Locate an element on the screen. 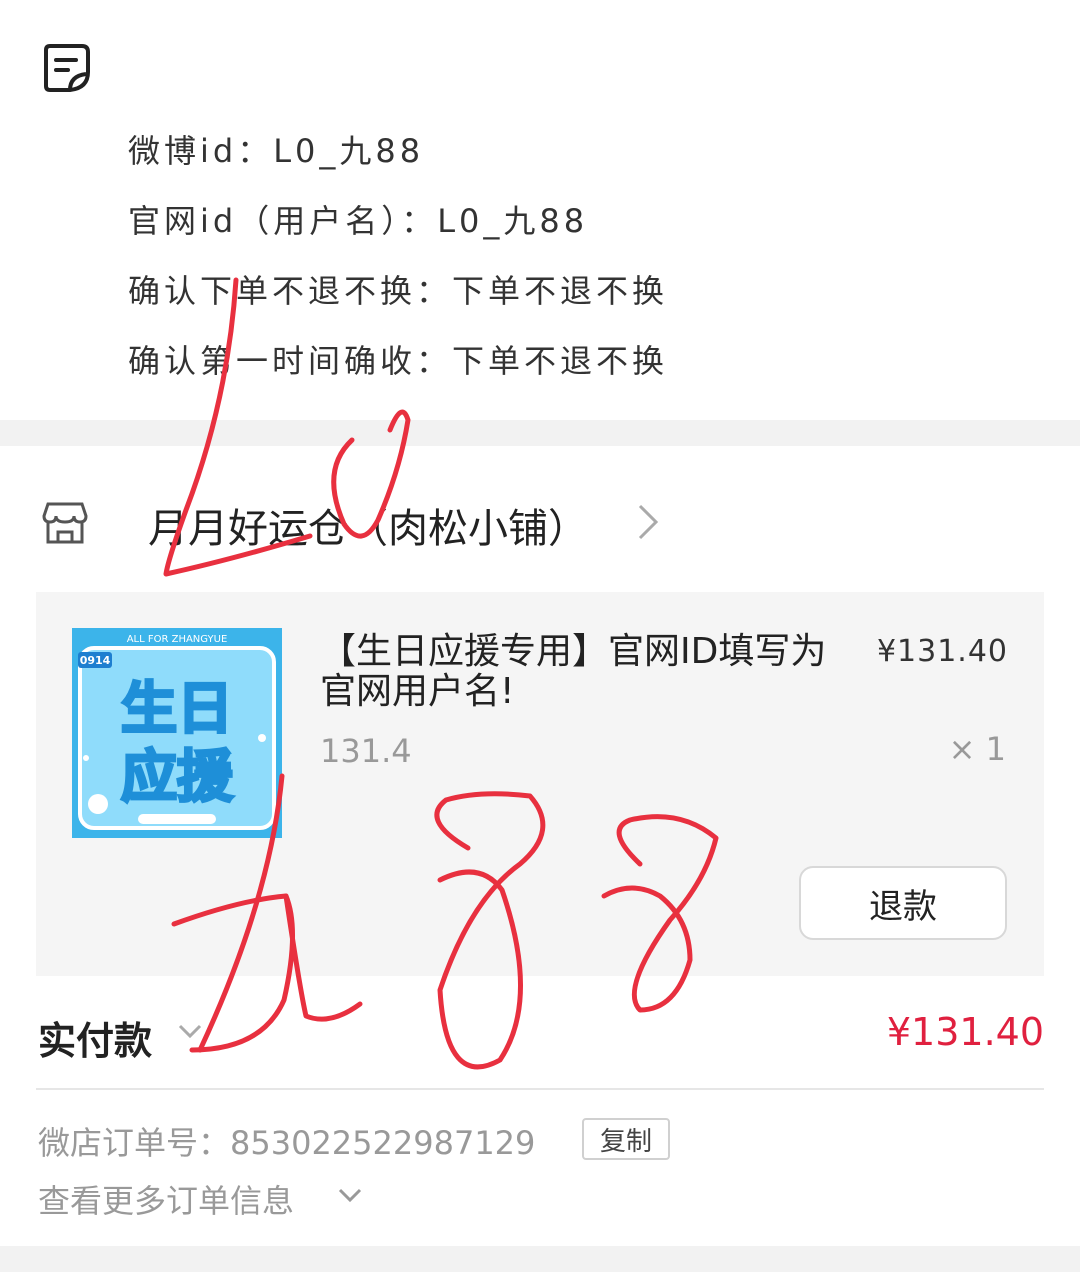 This screenshot has width=1080, height=1272. product-title: 【生日应援专用】官网ID填写为官网用户名! is located at coordinates (580, 672).